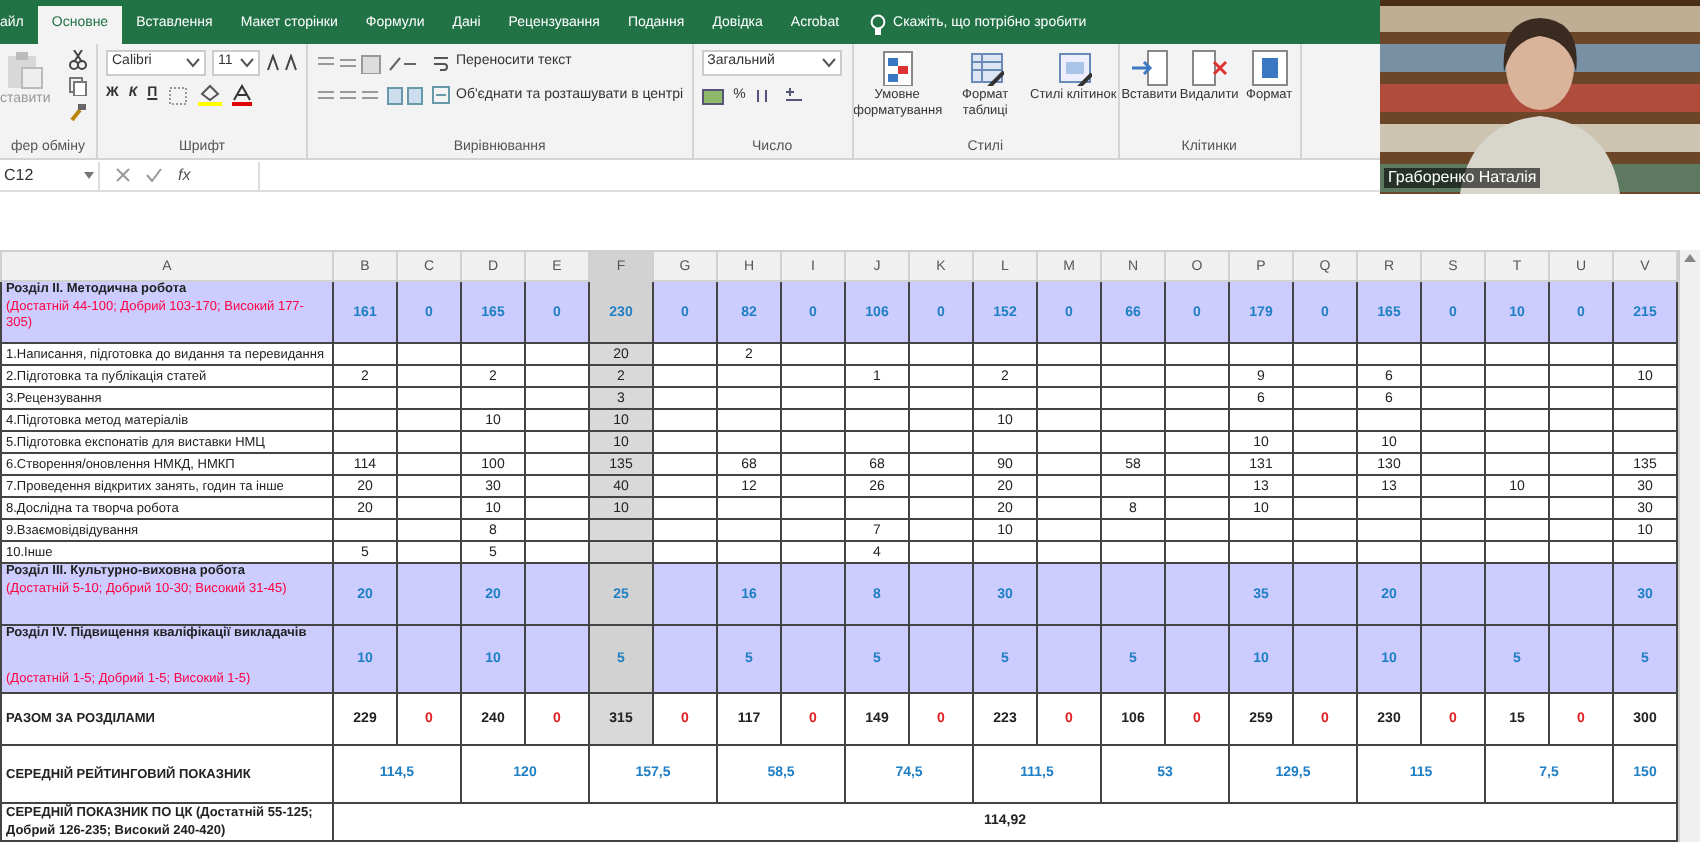 The height and width of the screenshot is (842, 1700). Describe the element at coordinates (877, 25) in the screenshot. I see `lightbulb-icon` at that location.